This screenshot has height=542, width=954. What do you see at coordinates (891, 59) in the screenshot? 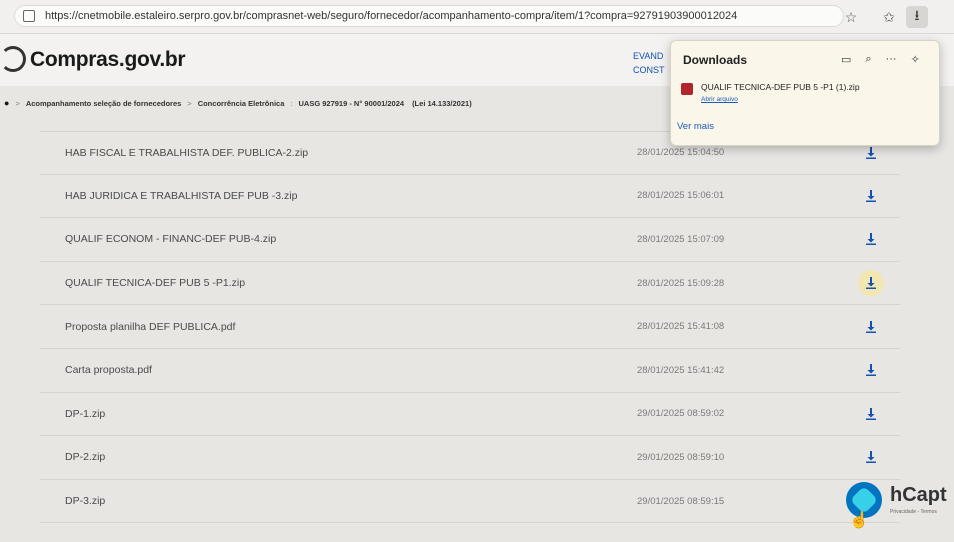
I see `more-icon: ···` at bounding box center [891, 59].